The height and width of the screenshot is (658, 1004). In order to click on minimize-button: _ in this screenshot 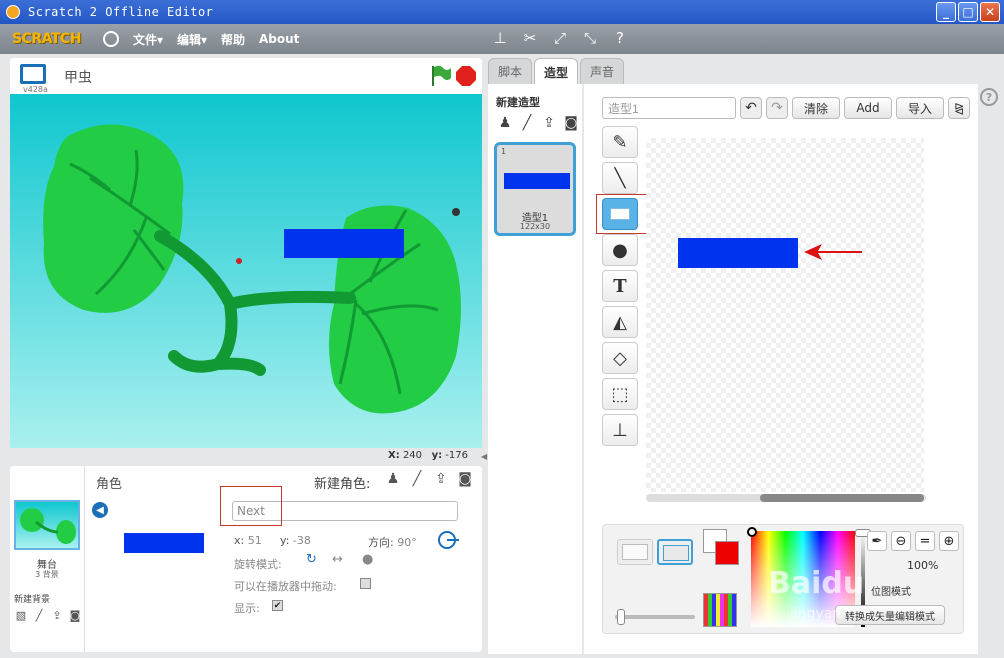, I will do `click(946, 12)`.